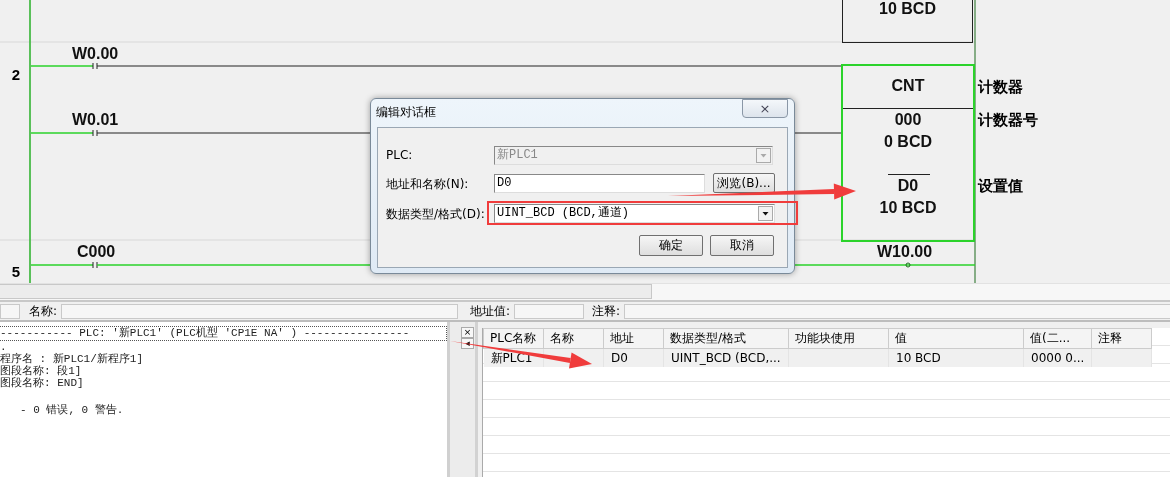 The image size is (1170, 477). I want to click on block-operand: D0, so click(908, 186).